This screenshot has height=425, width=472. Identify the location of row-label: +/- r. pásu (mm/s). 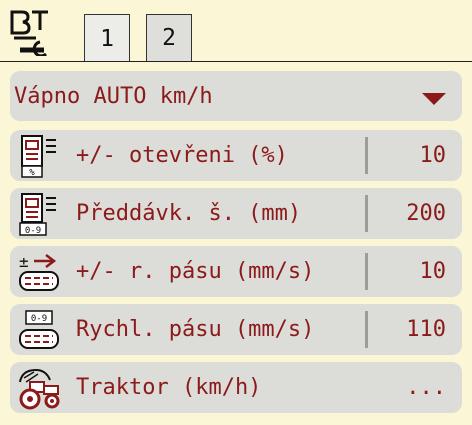
(195, 271).